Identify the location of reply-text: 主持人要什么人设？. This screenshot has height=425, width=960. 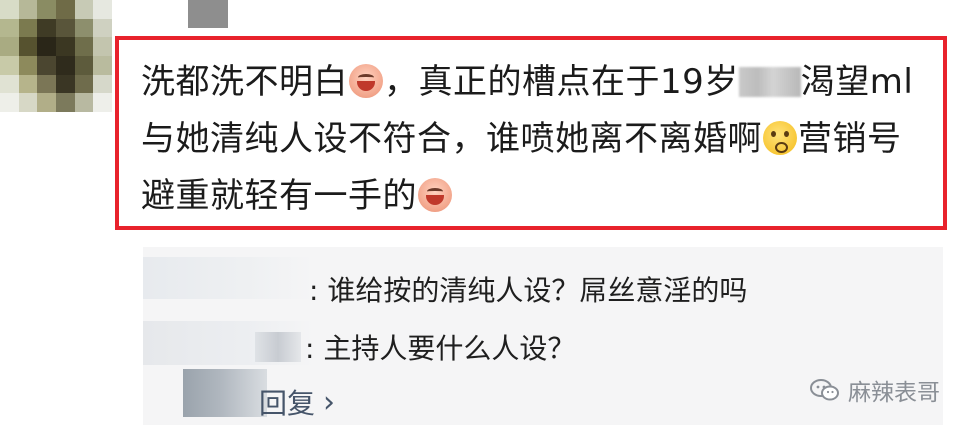
(449, 348).